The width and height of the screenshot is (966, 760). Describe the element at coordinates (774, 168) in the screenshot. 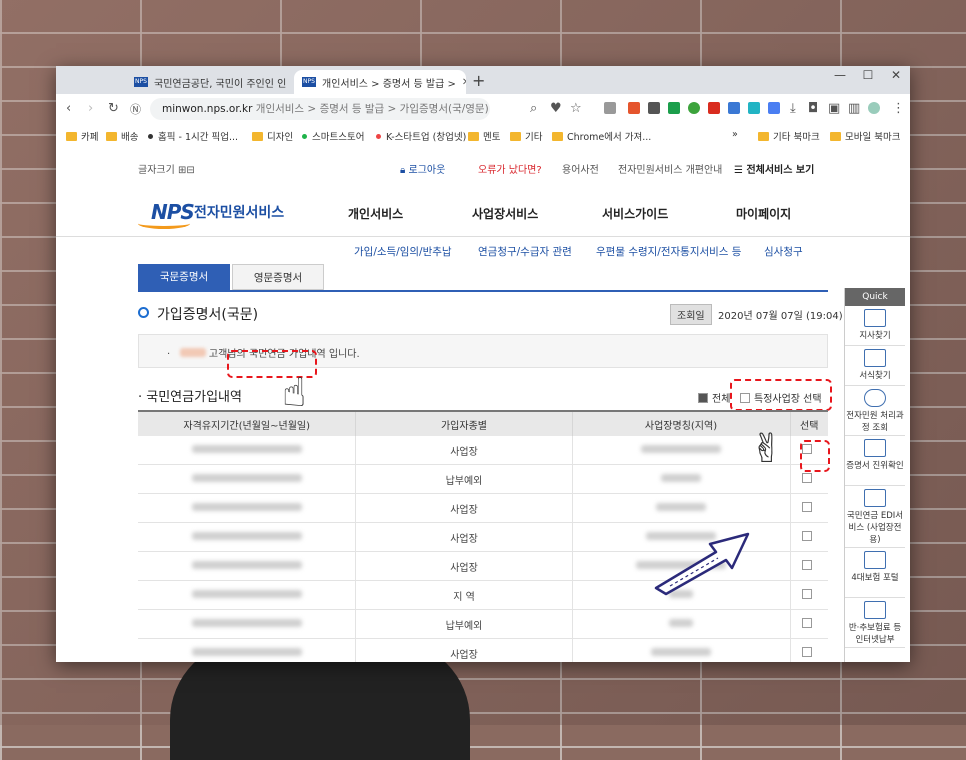

I see `all-services-link: ☰ 전체서비스 보기` at that location.